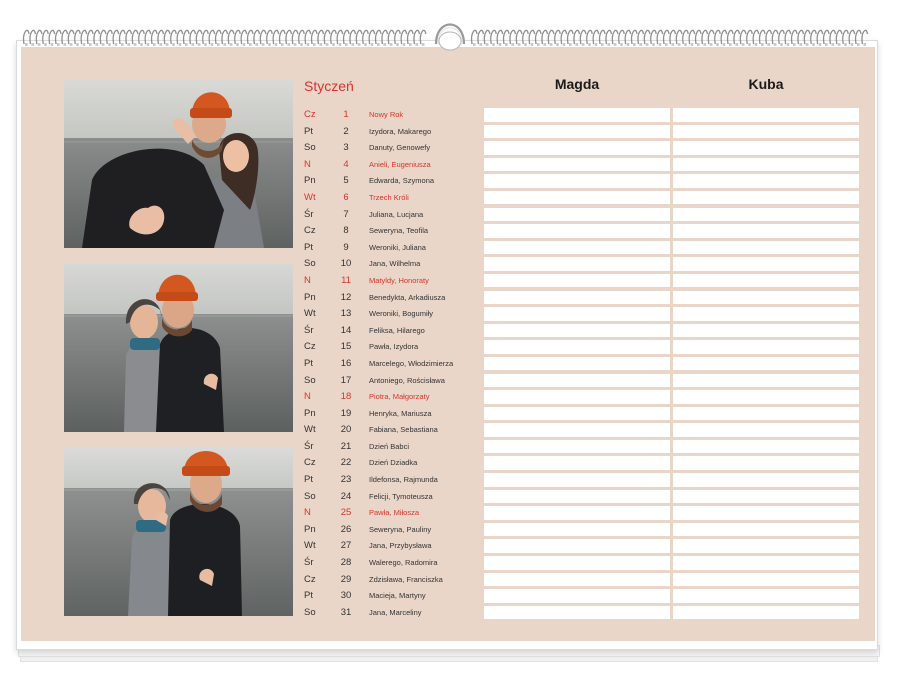  I want to click on column-header-kuba: Kuba, so click(766, 84).